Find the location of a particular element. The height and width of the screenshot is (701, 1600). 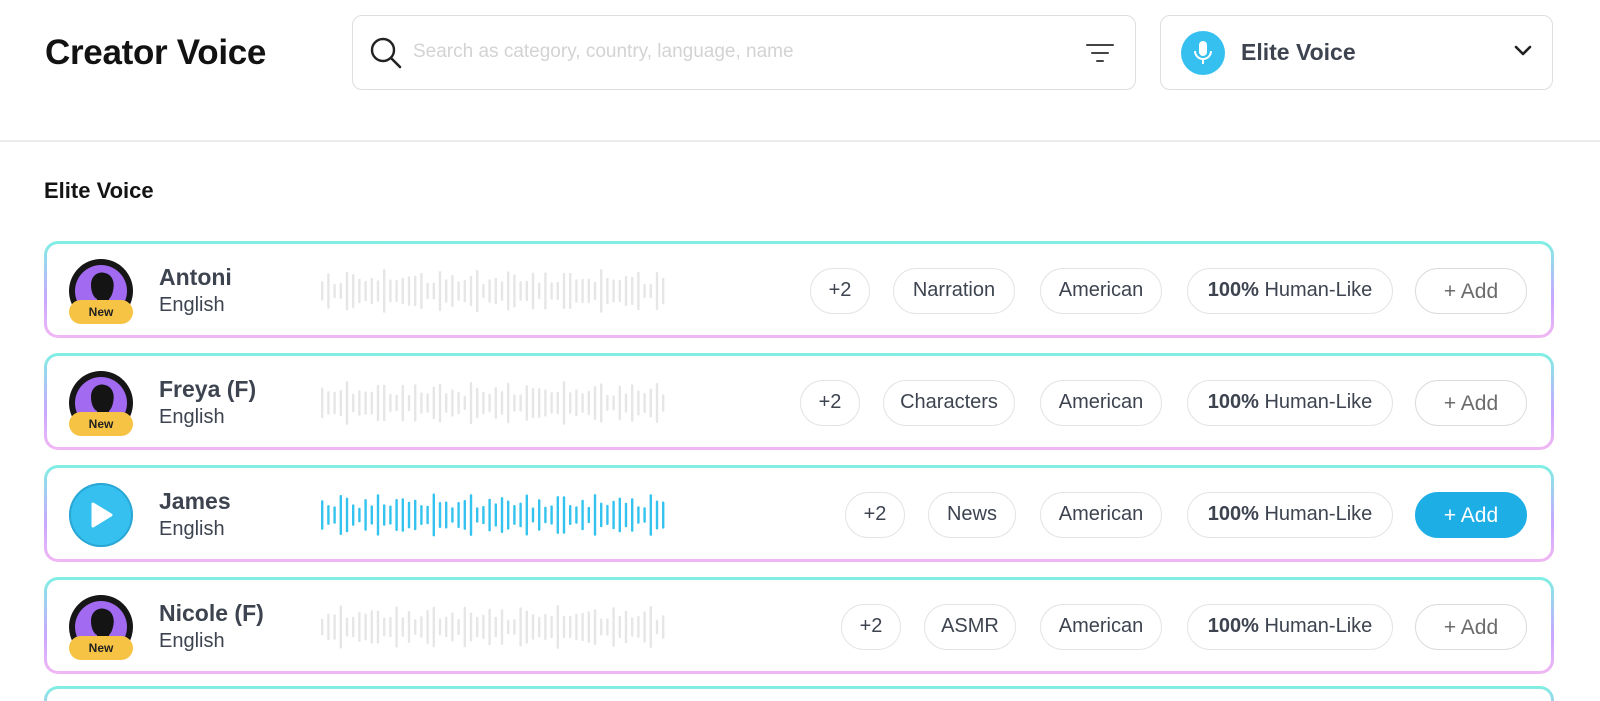

voice-type-dropdown: Elite Voice is located at coordinates (1356, 52).